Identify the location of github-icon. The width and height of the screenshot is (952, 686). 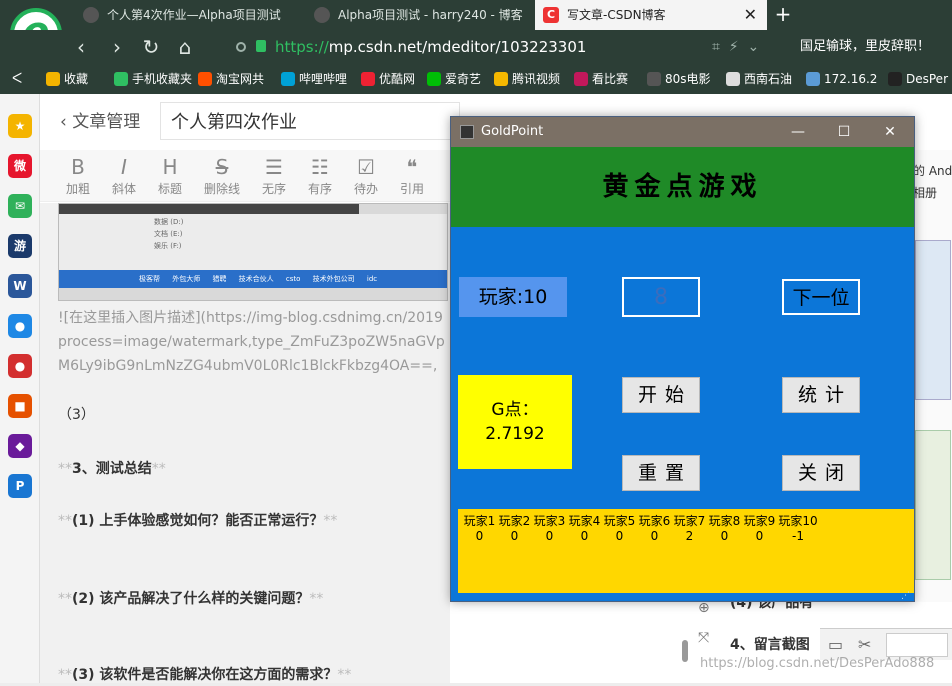
(895, 79).